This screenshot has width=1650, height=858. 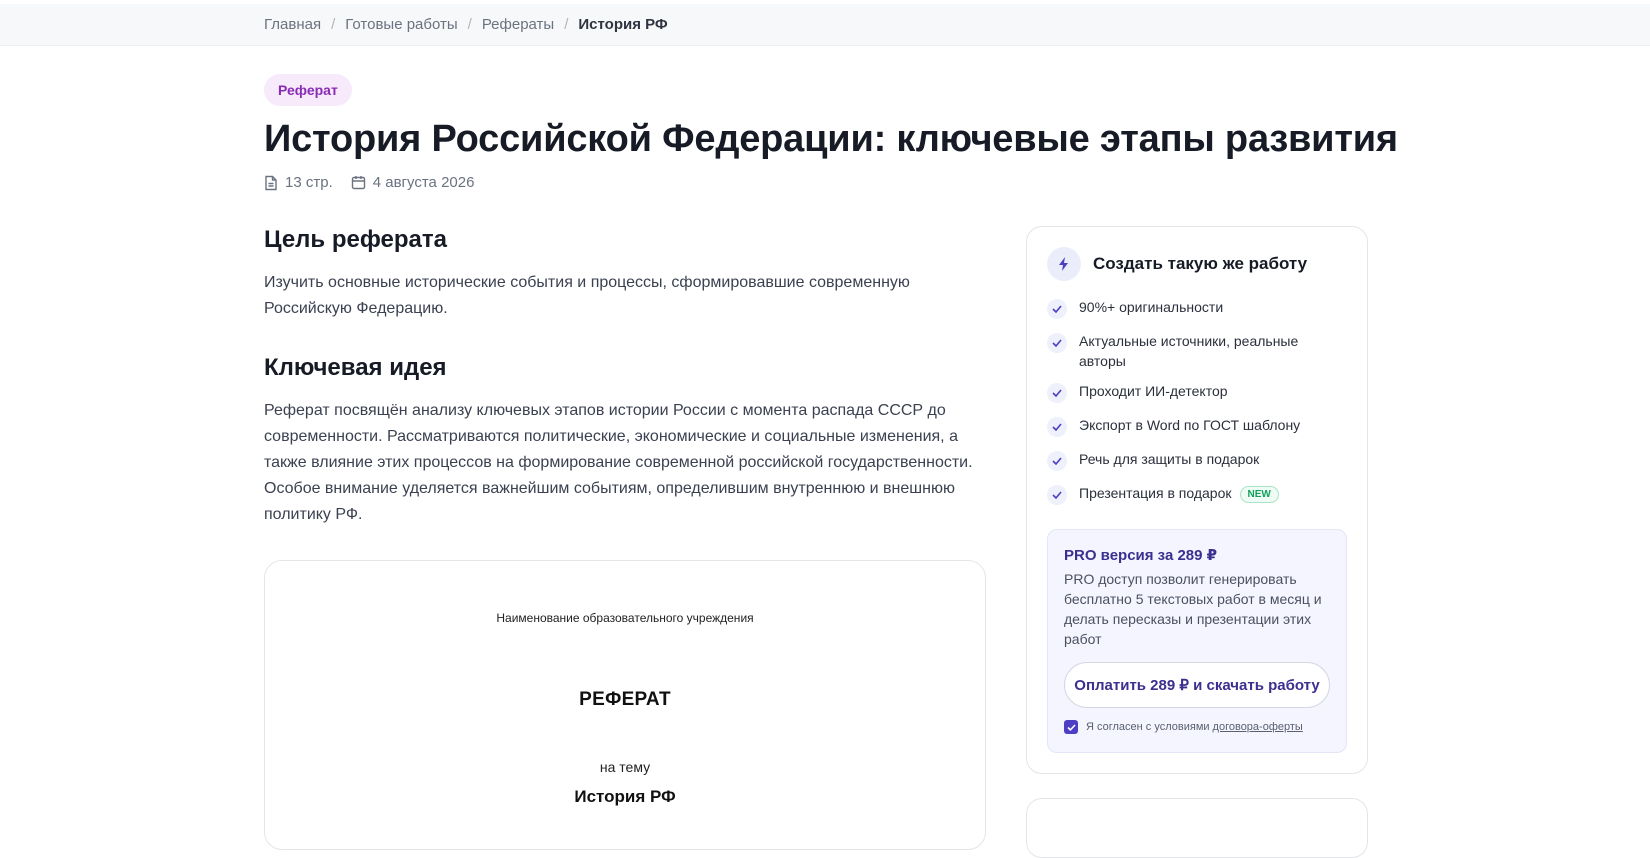 What do you see at coordinates (1169, 459) in the screenshot?
I see `feature-label: Речь для защиты в подарок` at bounding box center [1169, 459].